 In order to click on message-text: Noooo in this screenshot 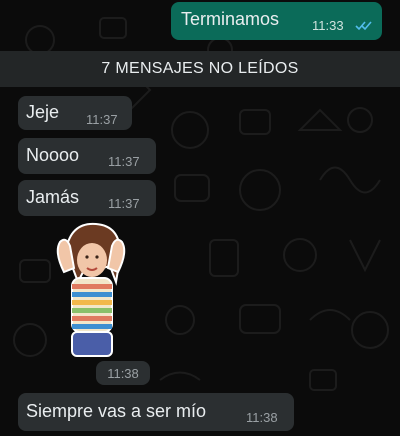, I will do `click(53, 155)`.